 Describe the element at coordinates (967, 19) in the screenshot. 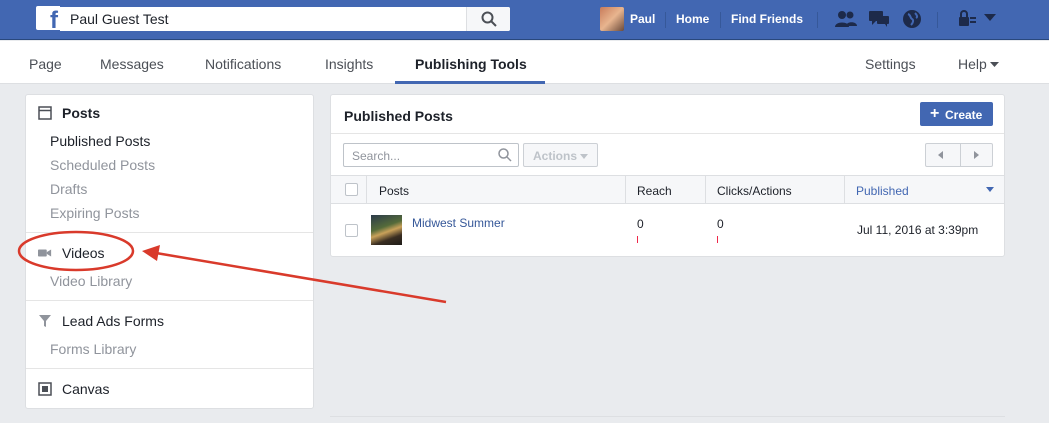

I see `privacy-lock-icon` at that location.